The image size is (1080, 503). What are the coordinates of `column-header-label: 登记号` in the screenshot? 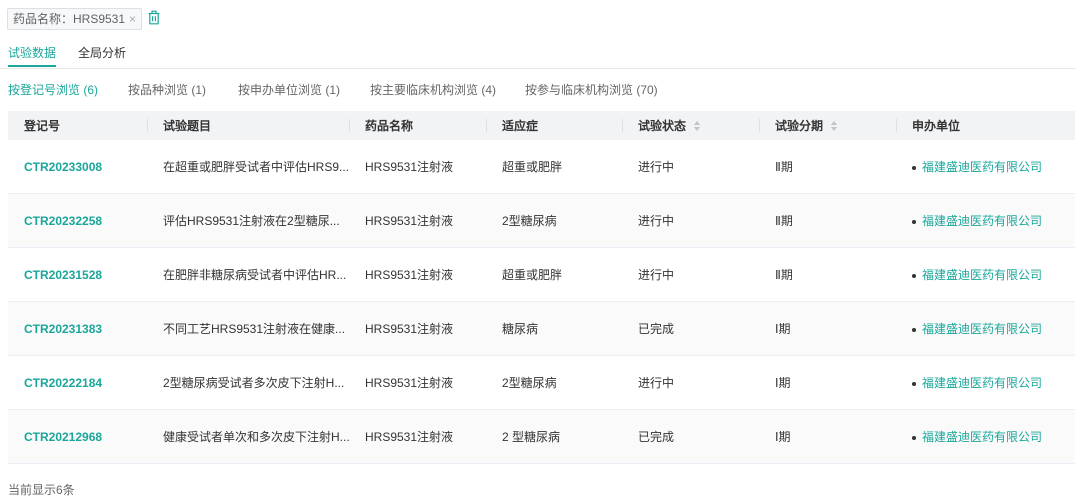 It's located at (42, 126).